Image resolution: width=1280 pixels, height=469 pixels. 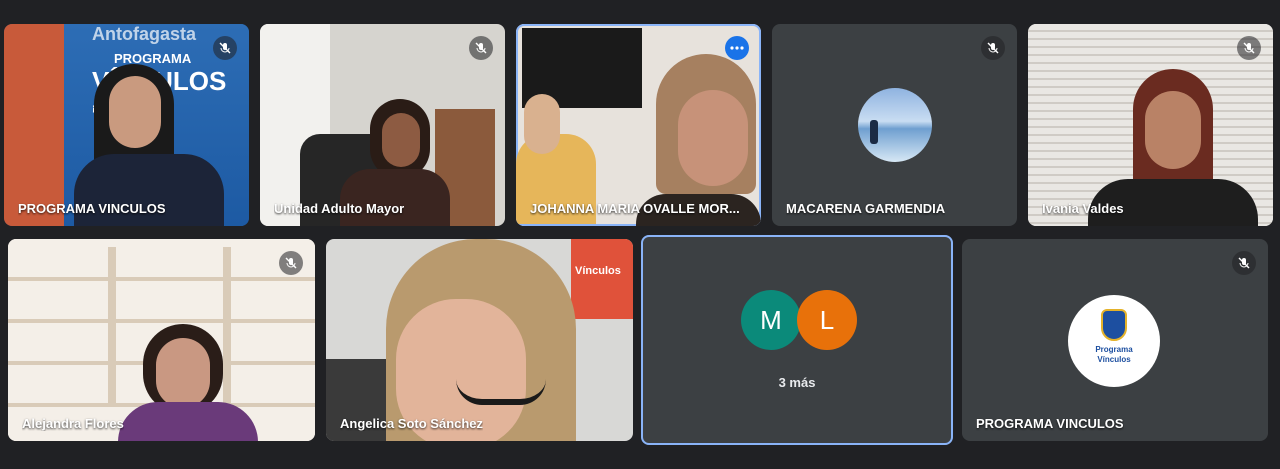 I want to click on avatar-letter-l: L, so click(x=827, y=320).